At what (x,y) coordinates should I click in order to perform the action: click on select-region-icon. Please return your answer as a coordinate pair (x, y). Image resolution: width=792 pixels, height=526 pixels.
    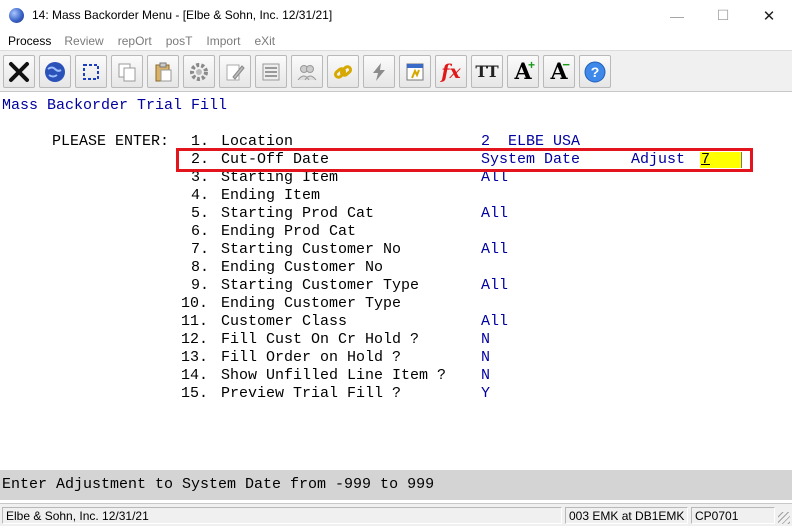
    Looking at the image, I should click on (91, 71).